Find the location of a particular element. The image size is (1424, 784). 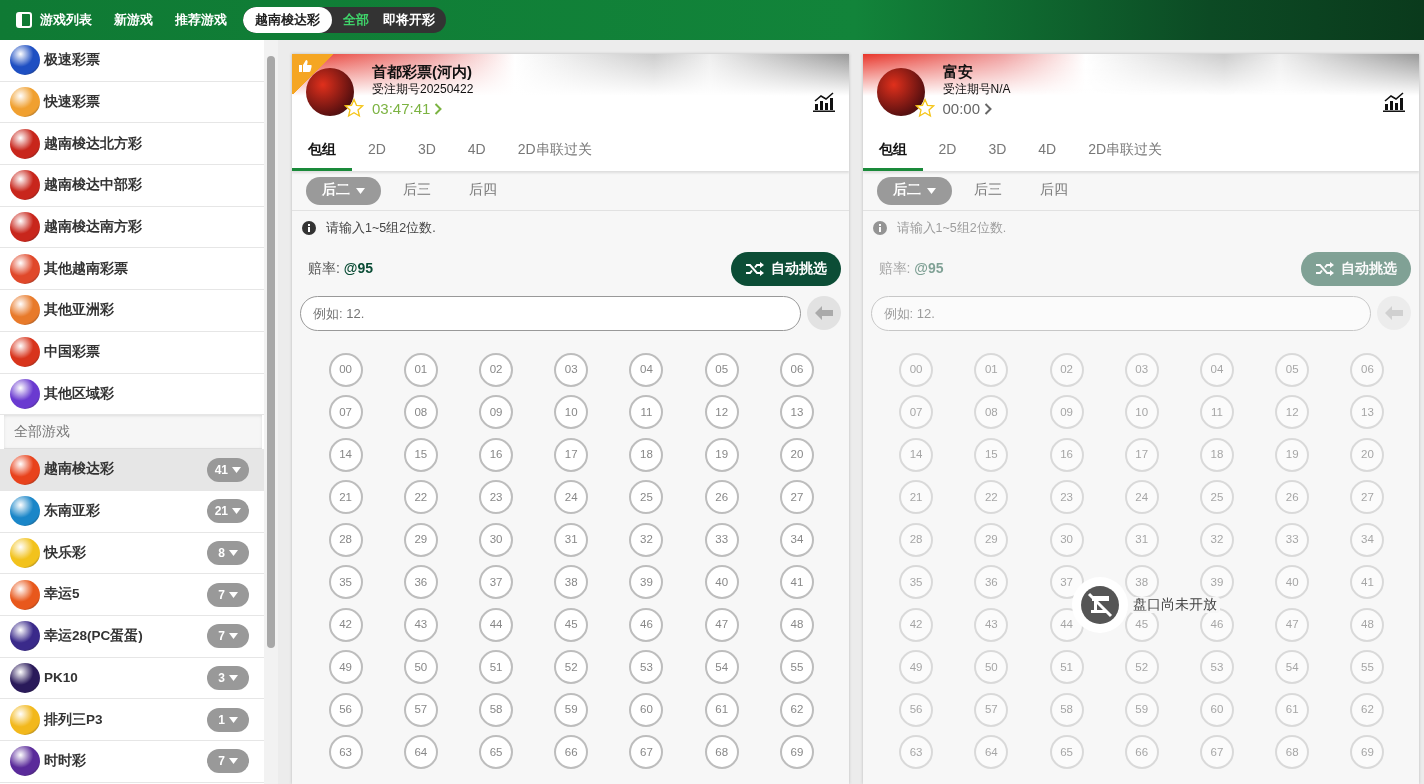

category-name: 越南梭达中部彩 is located at coordinates (93, 185).